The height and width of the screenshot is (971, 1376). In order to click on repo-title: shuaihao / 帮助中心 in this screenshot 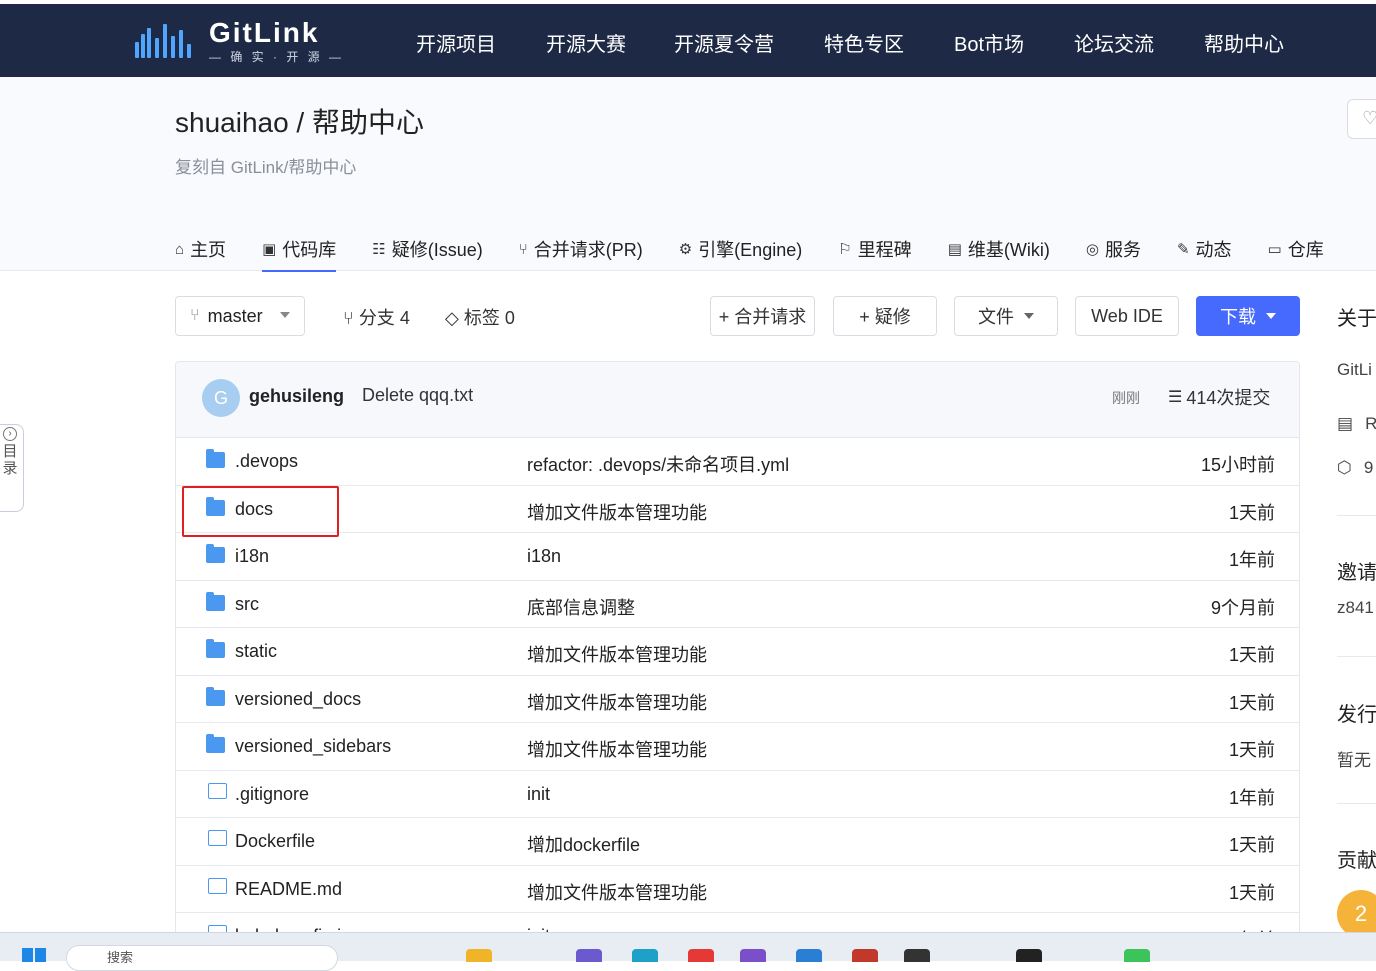, I will do `click(299, 121)`.